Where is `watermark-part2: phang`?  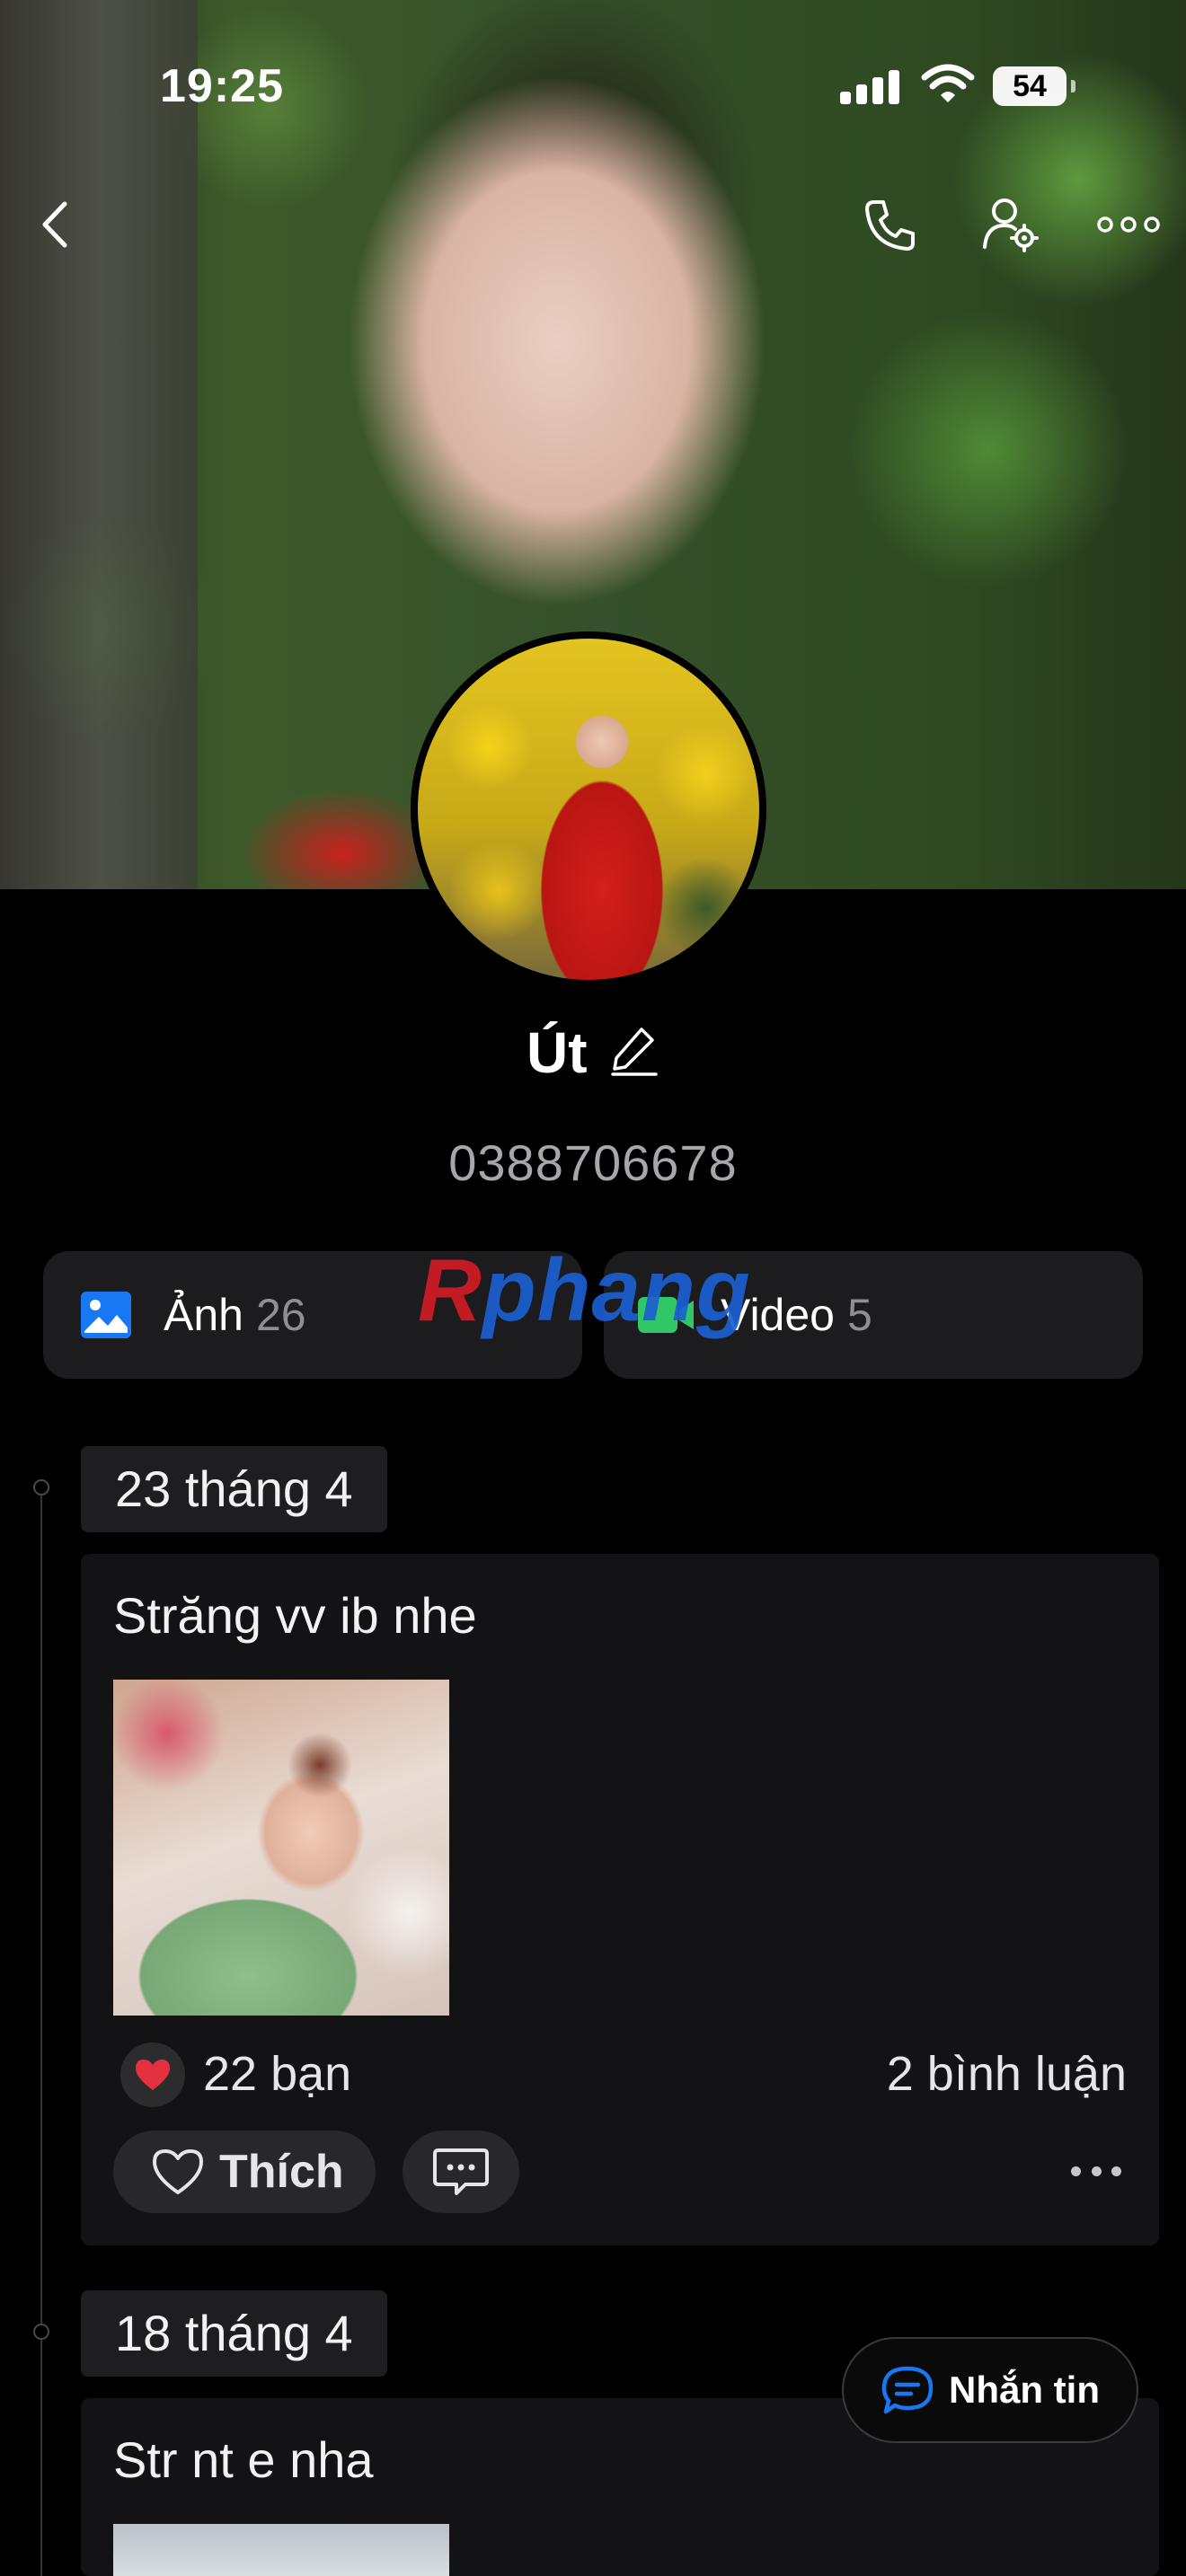 watermark-part2: phang is located at coordinates (616, 1289).